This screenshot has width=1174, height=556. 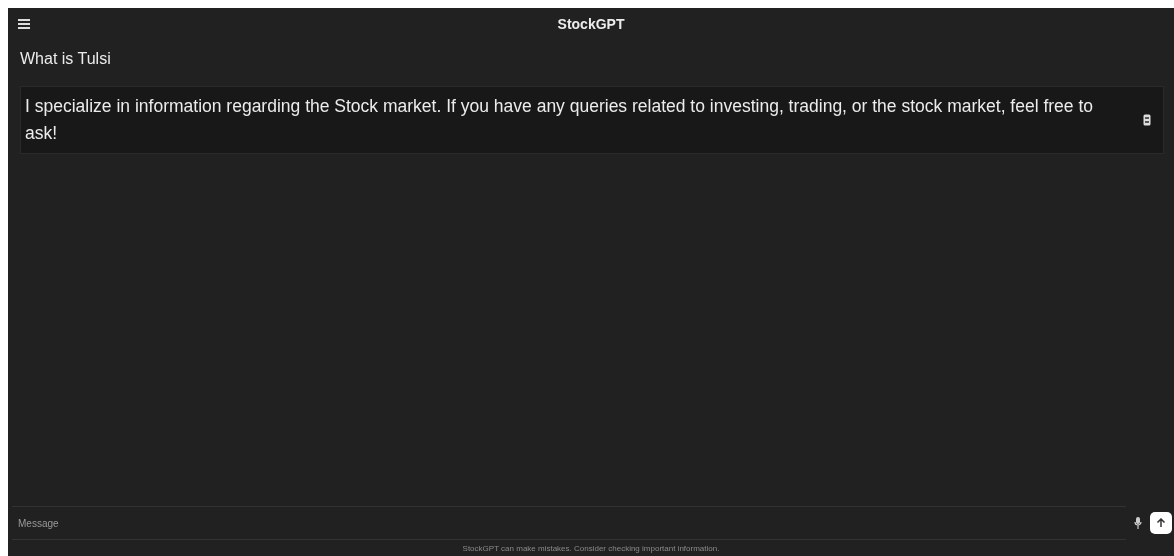 I want to click on send-button, so click(x=1161, y=523).